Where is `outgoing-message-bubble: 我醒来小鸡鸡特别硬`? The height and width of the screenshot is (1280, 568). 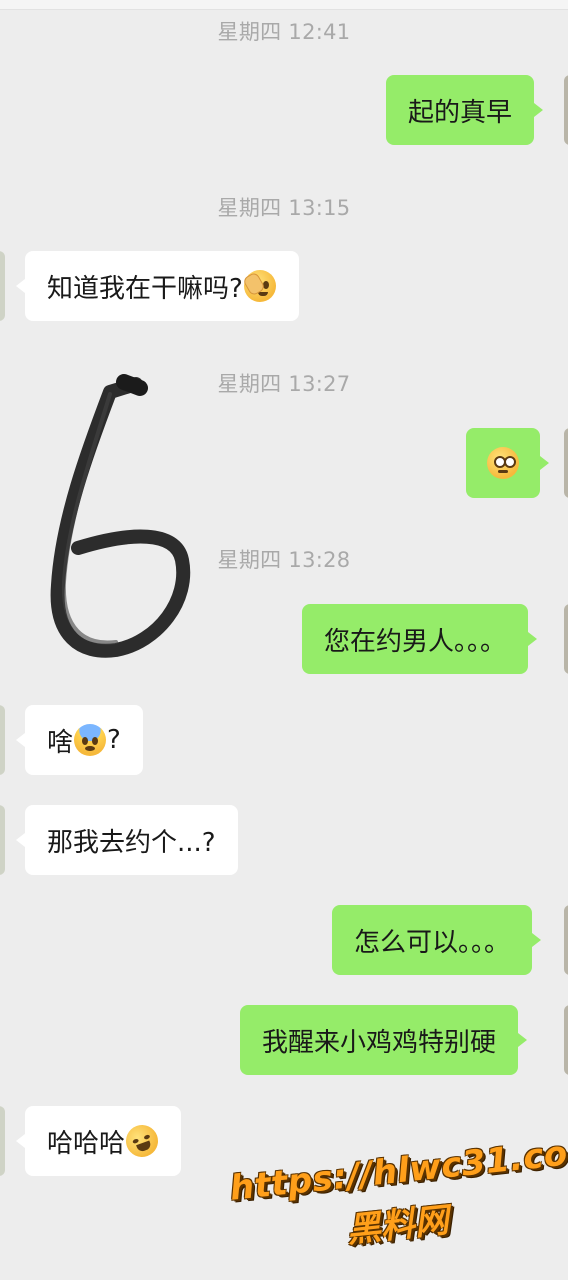
outgoing-message-bubble: 我醒来小鸡鸡特别硬 is located at coordinates (384, 1040).